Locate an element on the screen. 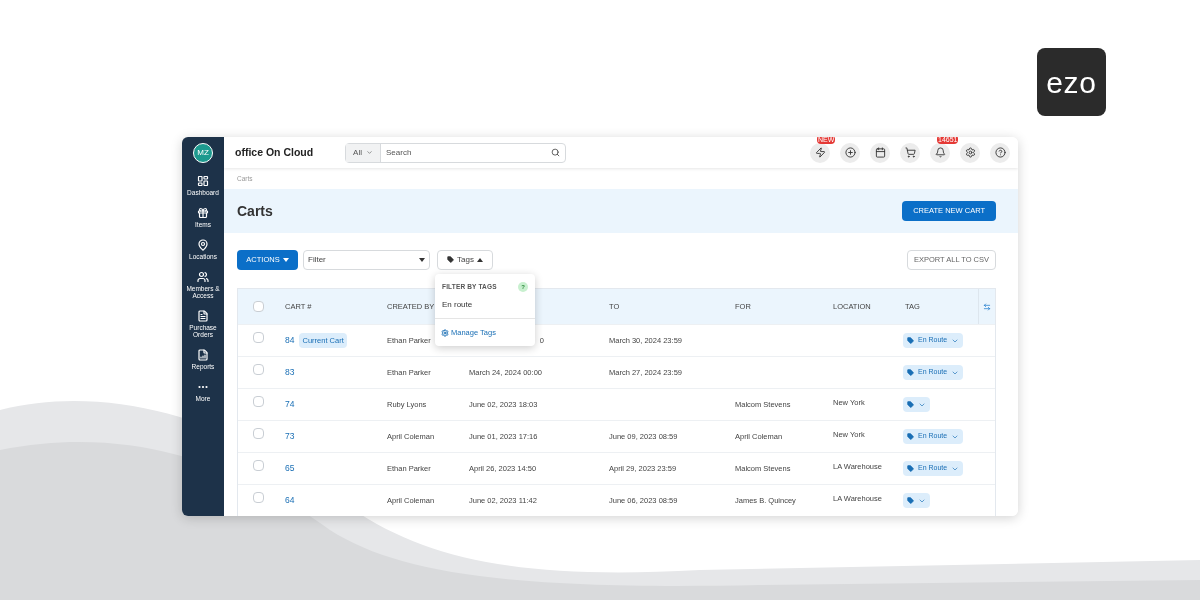  cart-icon is located at coordinates (910, 152).